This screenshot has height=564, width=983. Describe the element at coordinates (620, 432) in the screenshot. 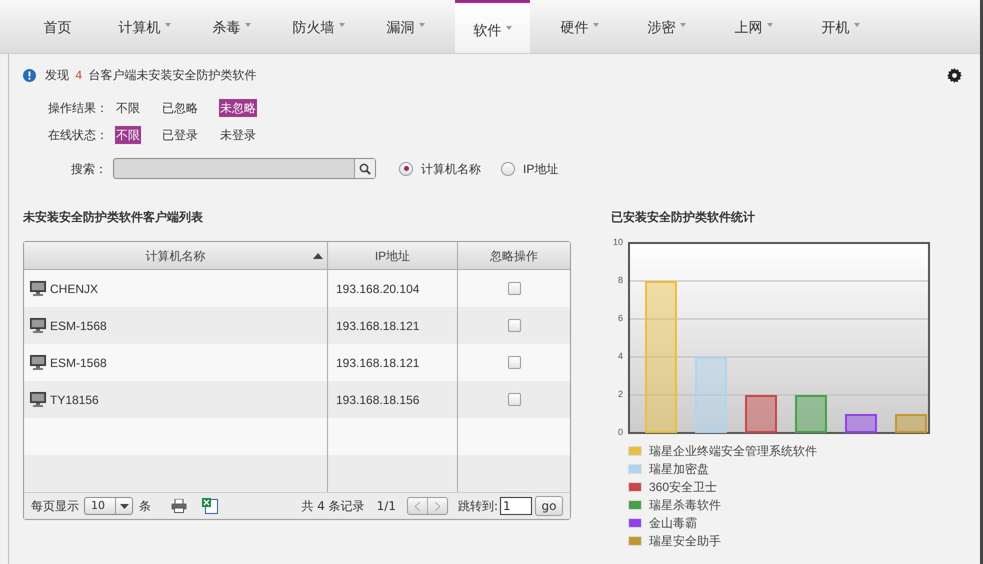

I see `axis-tick-label: 0` at that location.